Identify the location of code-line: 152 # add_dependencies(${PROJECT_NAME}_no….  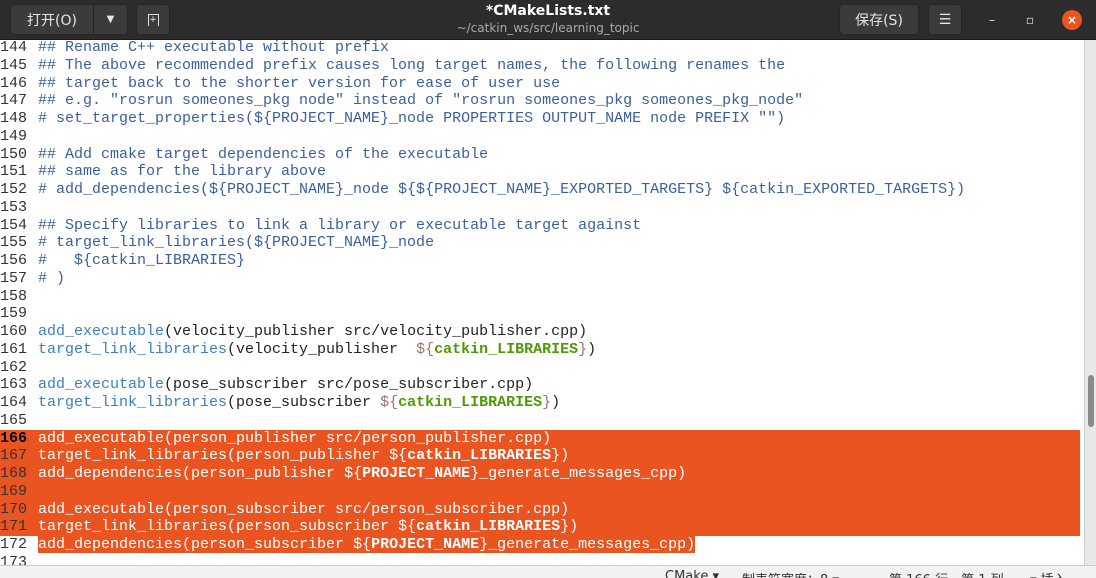
(540, 190).